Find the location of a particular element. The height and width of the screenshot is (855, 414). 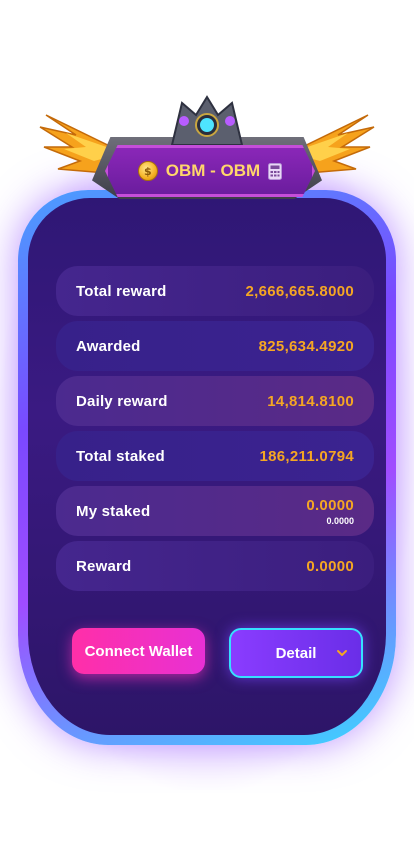

stat-label: Total staked is located at coordinates (120, 456).